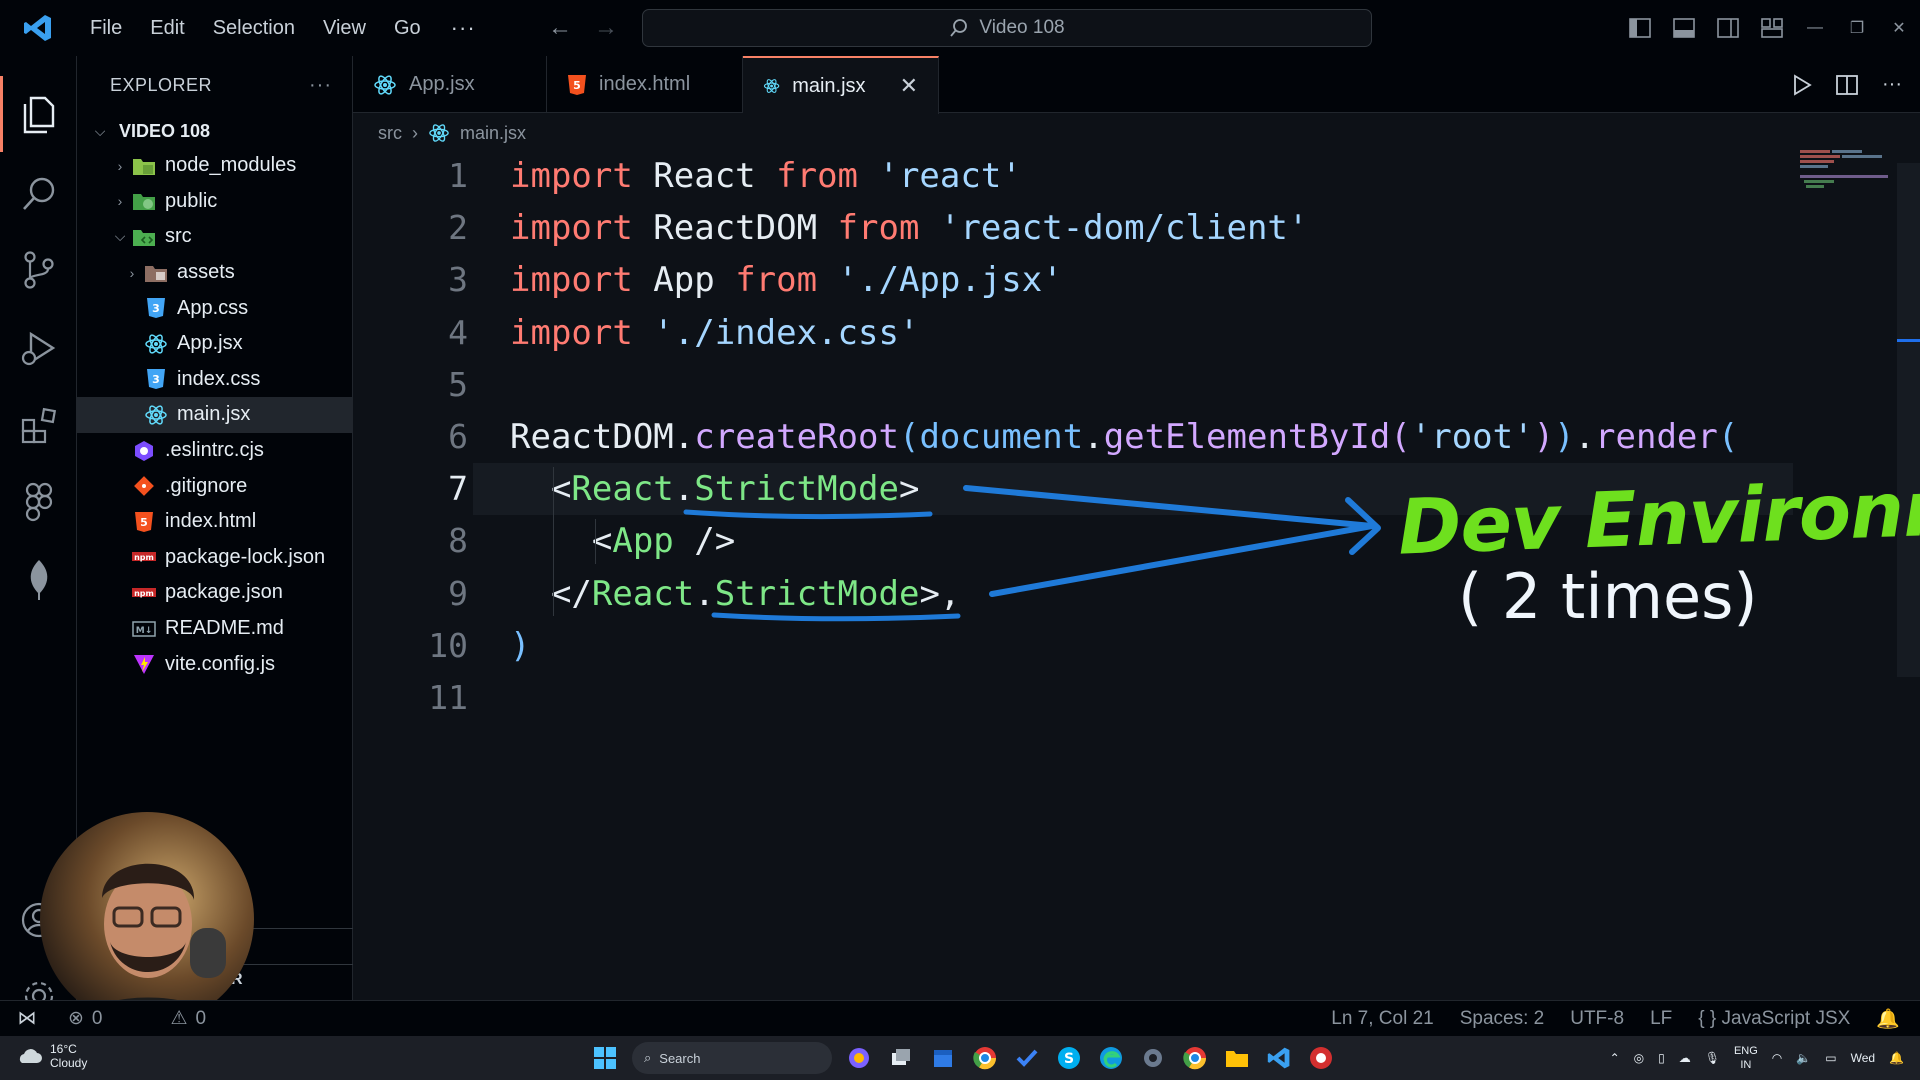 The width and height of the screenshot is (1920, 1080). I want to click on chrome-icon, so click(985, 1058).